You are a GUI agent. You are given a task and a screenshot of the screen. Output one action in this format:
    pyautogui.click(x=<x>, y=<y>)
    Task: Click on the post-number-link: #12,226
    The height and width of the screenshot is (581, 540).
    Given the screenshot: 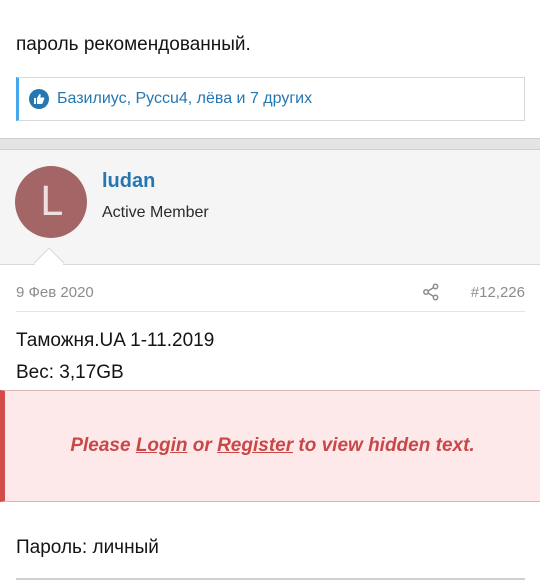 What is the action you would take?
    pyautogui.click(x=498, y=292)
    